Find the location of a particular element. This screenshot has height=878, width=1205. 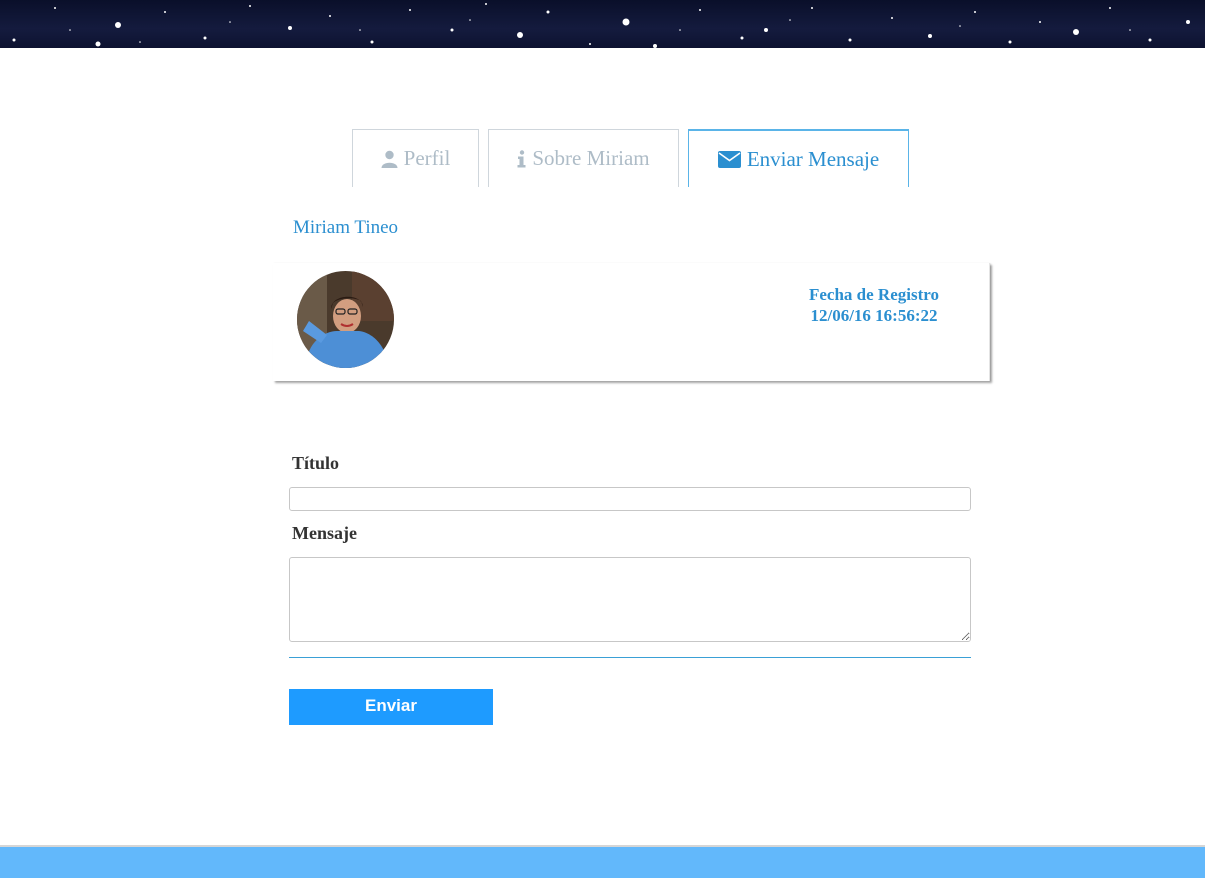

message-textarea is located at coordinates (630, 599).